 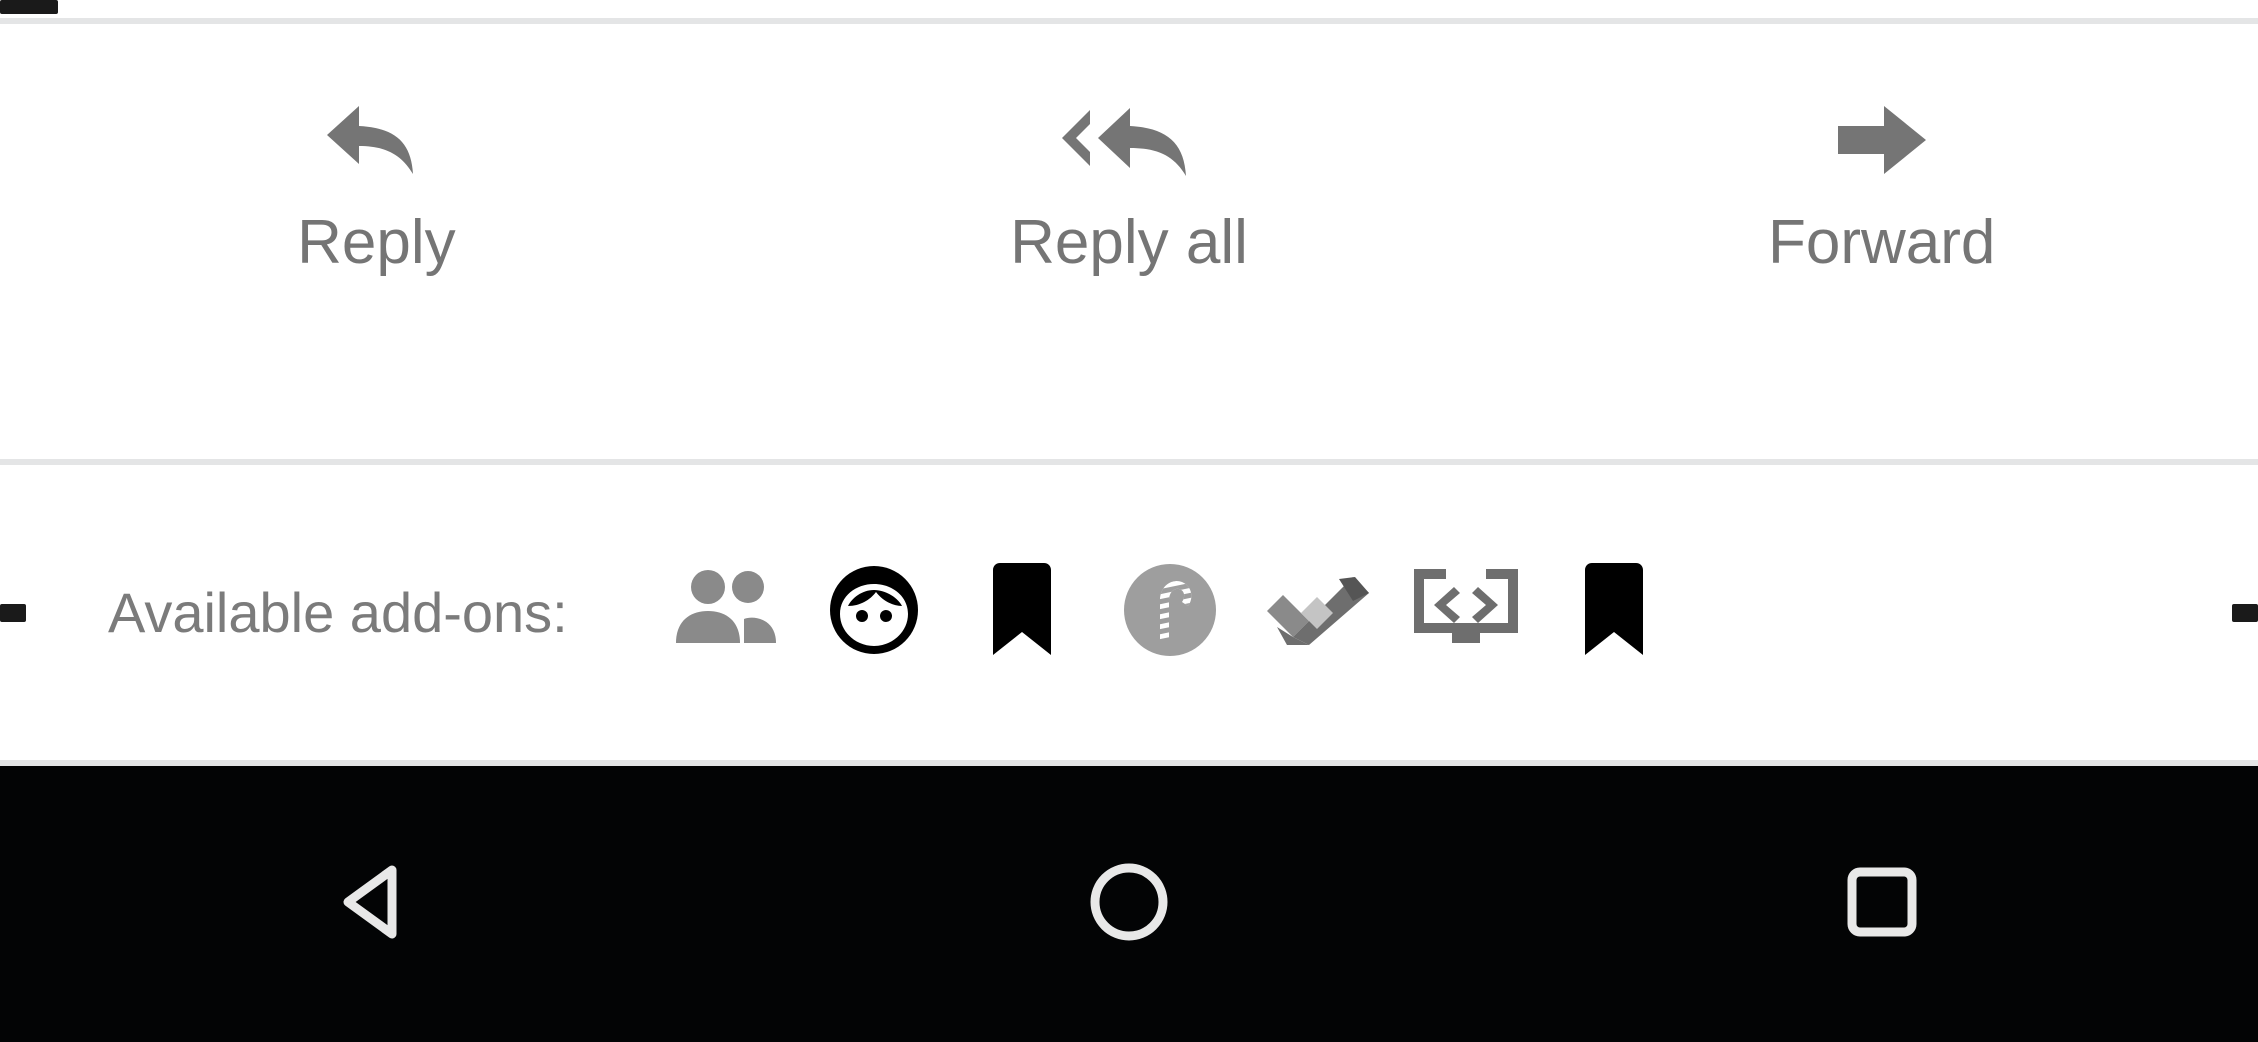 I want to click on addons-icon-list, so click(x=1170, y=613).